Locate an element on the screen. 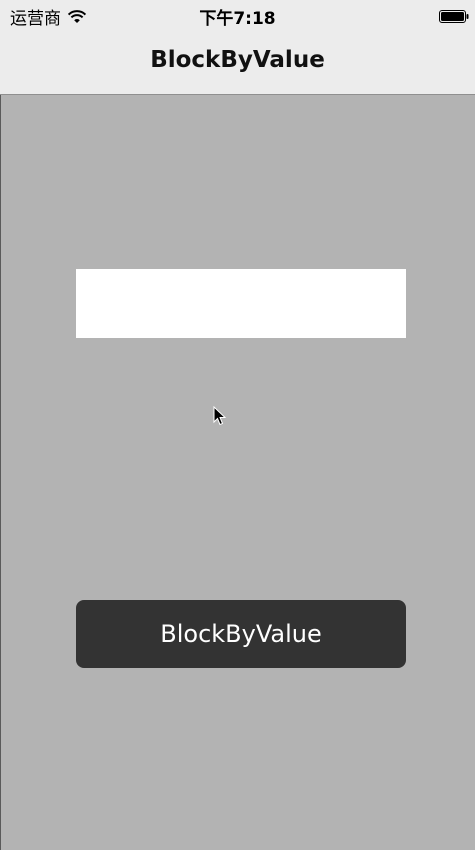  status-time: 下午7:18 is located at coordinates (237, 19).